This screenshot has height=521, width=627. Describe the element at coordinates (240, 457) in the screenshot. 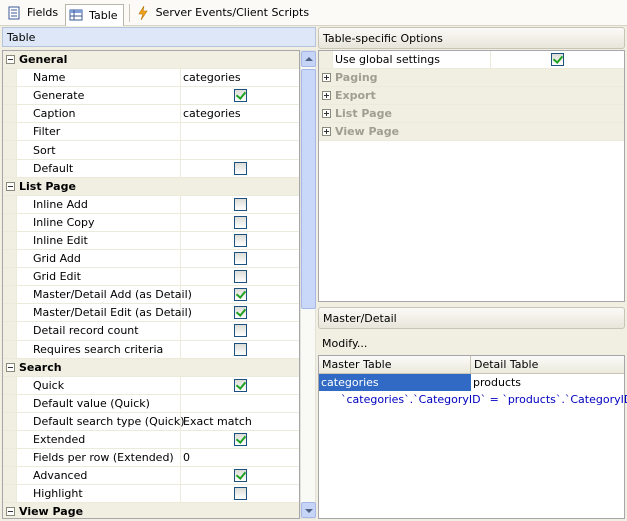

I see `fields-per-row-value: 0` at that location.